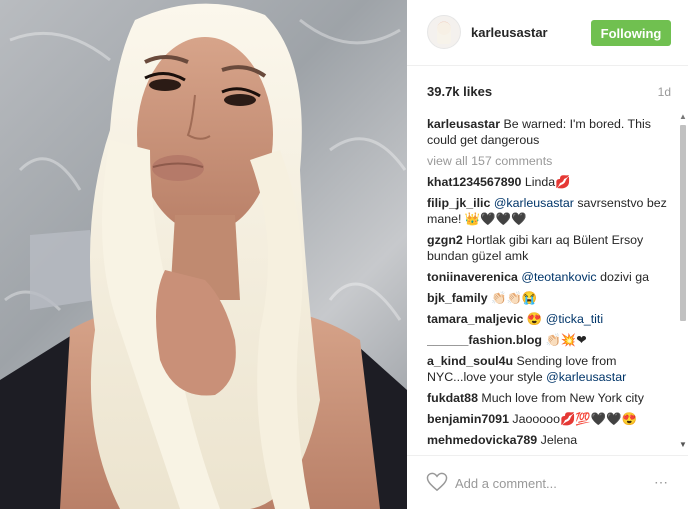 The image size is (688, 509). I want to click on add-comment-input, so click(545, 483).